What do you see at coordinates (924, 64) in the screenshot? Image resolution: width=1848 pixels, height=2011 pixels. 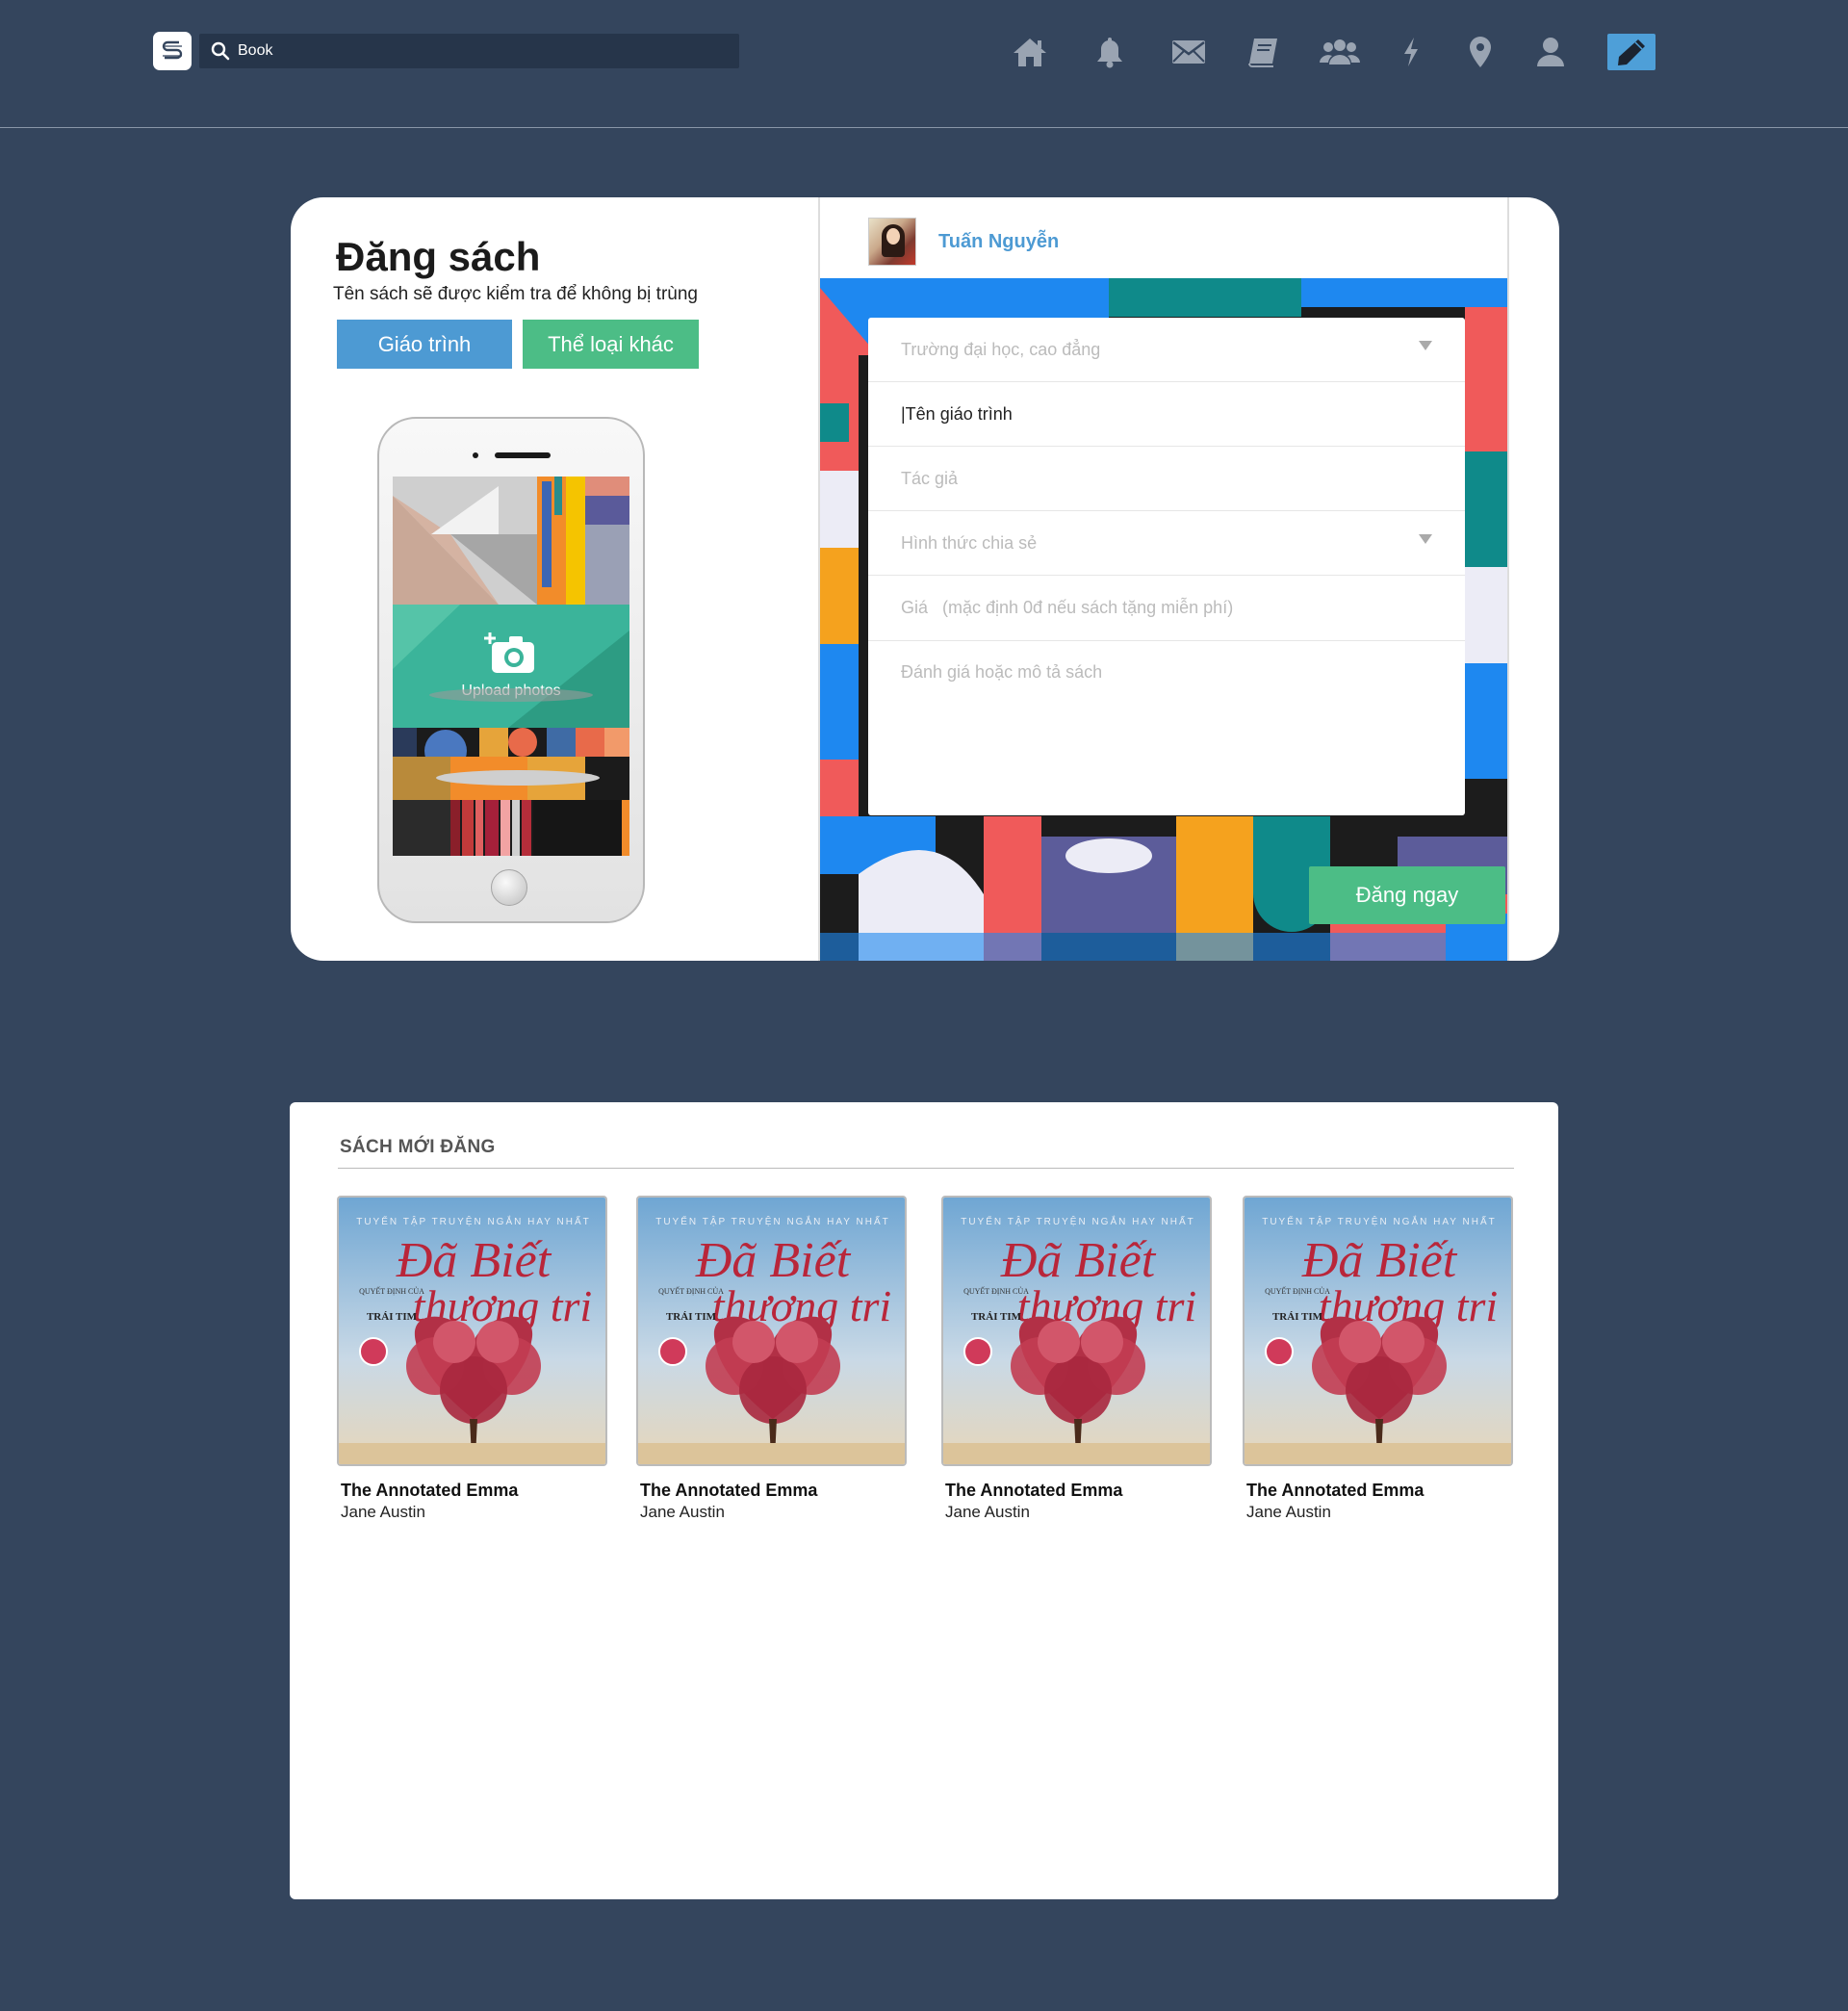 I see `top-bar` at bounding box center [924, 64].